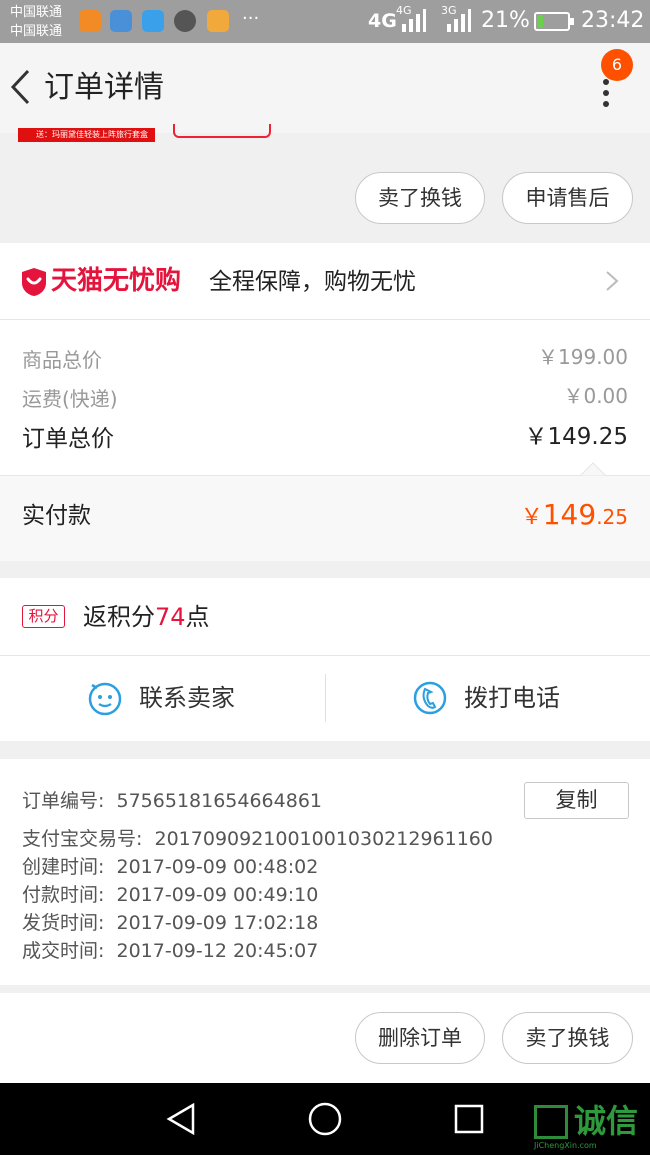 The image size is (650, 1155). Describe the element at coordinates (413, 20) in the screenshot. I see `signal-icon` at that location.